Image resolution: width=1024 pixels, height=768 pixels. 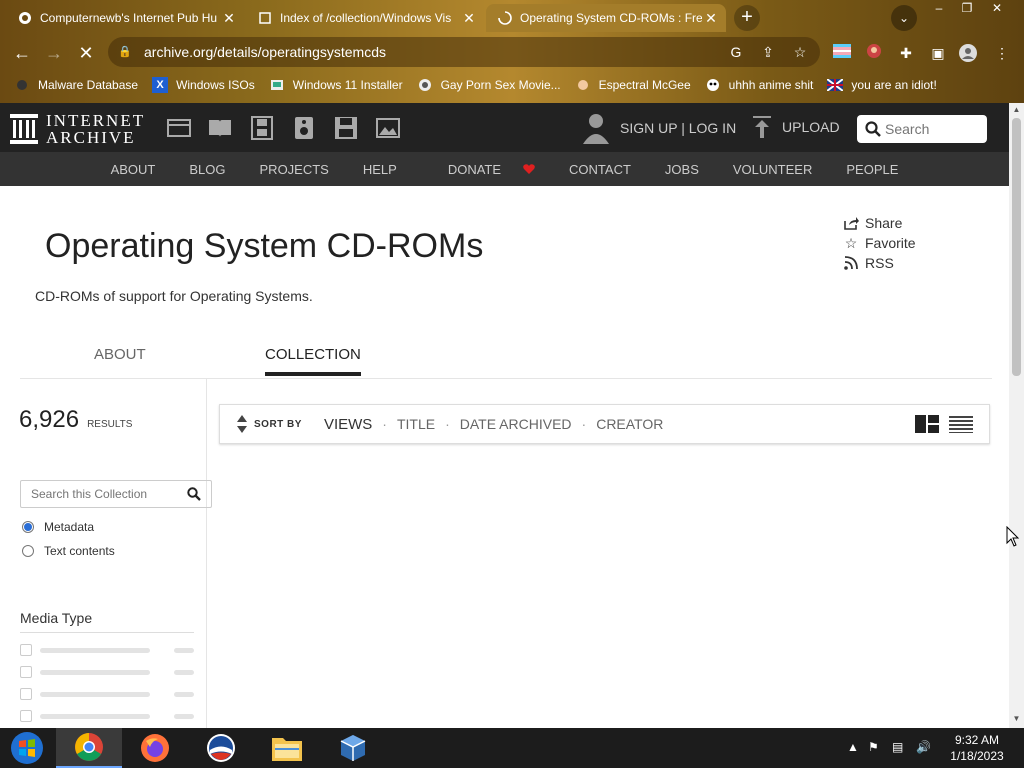 I want to click on scrollbar-thumb, so click(x=1016, y=247).